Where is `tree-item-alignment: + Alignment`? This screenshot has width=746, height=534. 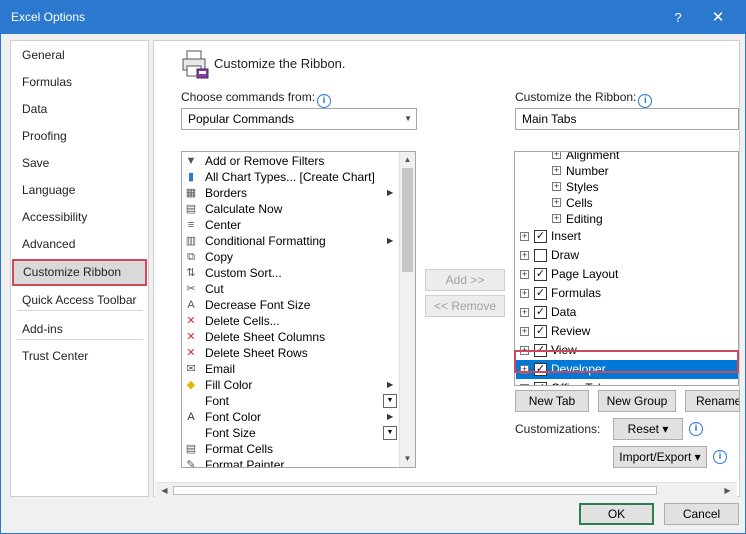
tree-item-alignment: + Alignment is located at coordinates (626, 157).